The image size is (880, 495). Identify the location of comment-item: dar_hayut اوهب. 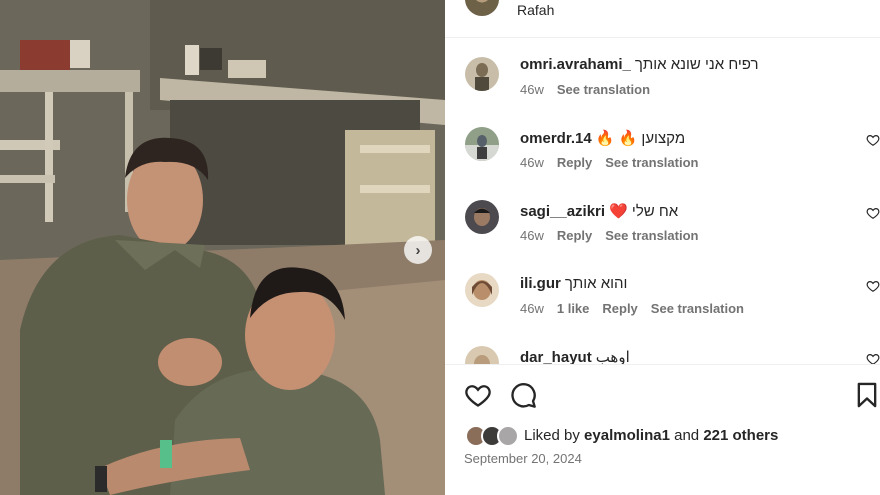
(662, 355).